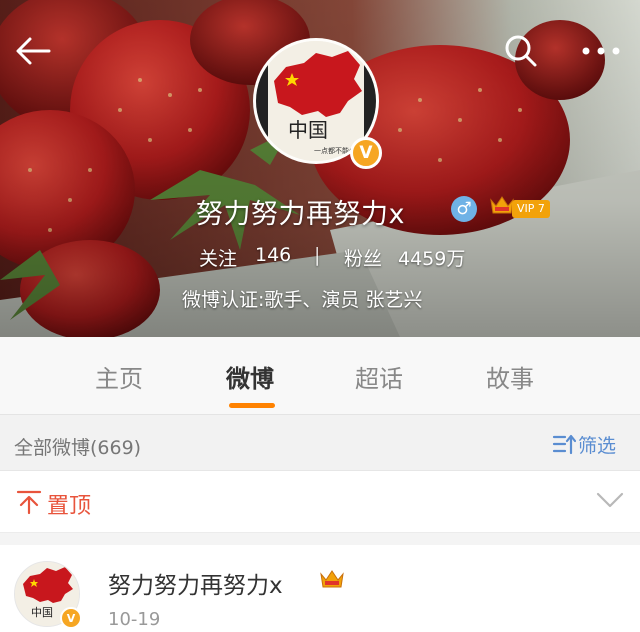 This screenshot has height=632, width=640. I want to click on back-arrow-icon, so click(33, 51).